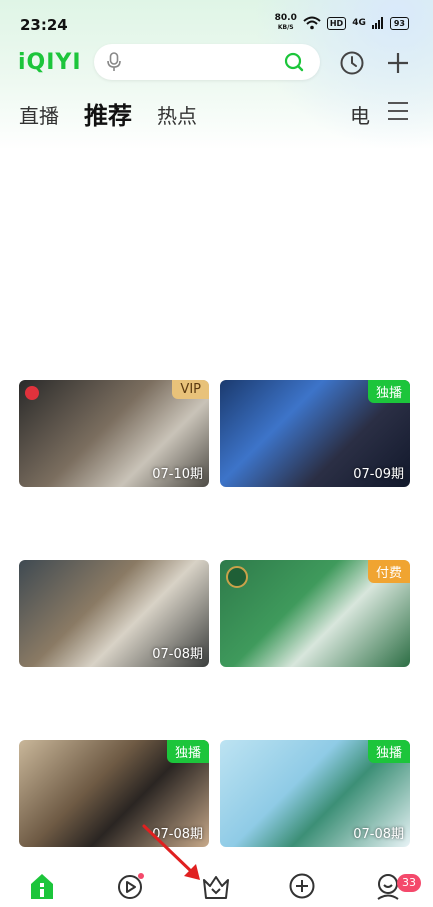 Image resolution: width=433 pixels, height=907 pixels. I want to click on tab-tv: 电, so click(360, 114).